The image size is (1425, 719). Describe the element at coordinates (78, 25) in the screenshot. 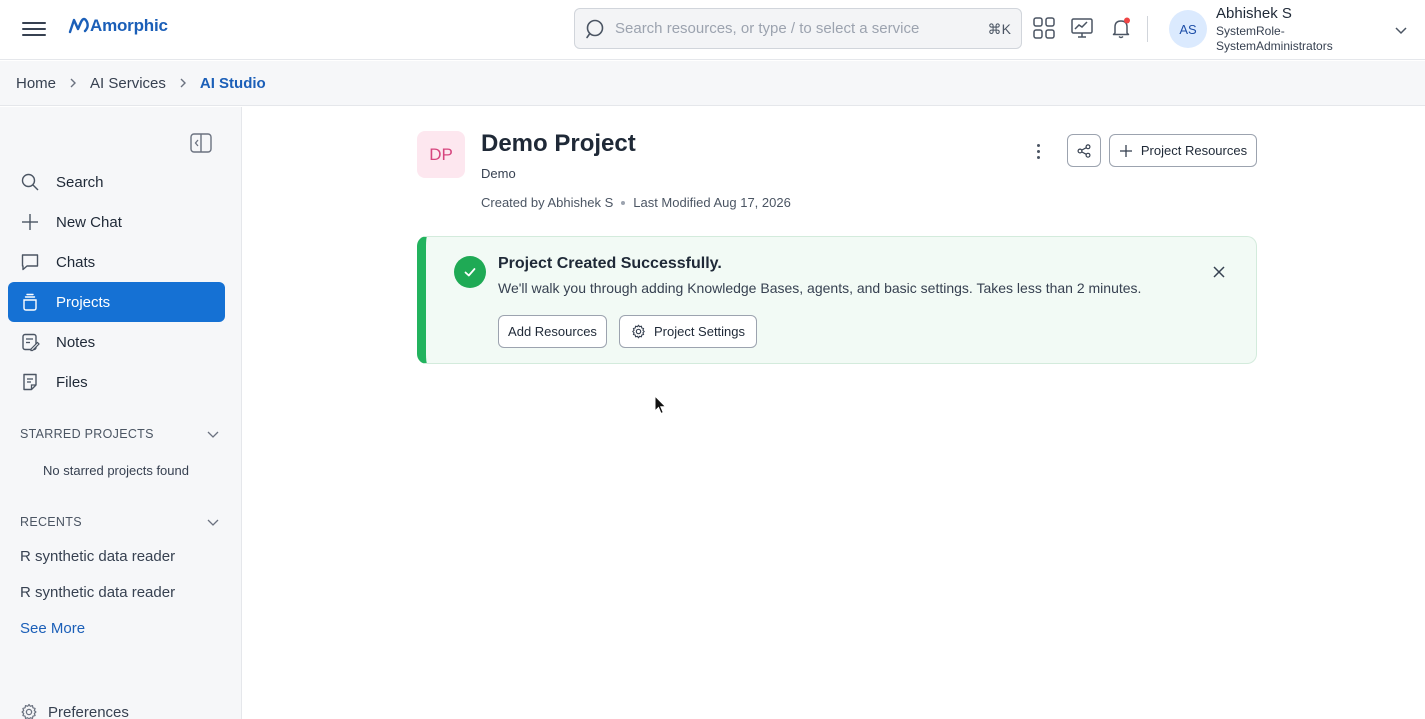

I see `amorphic-logo-icon` at that location.